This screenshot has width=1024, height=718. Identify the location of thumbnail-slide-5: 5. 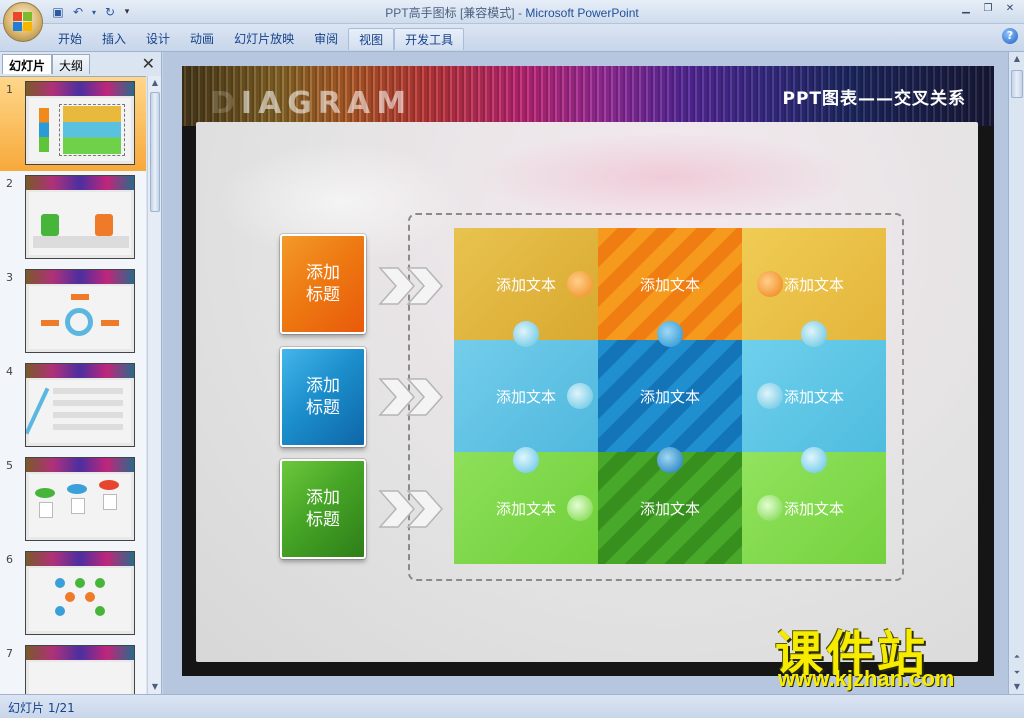
(73, 500).